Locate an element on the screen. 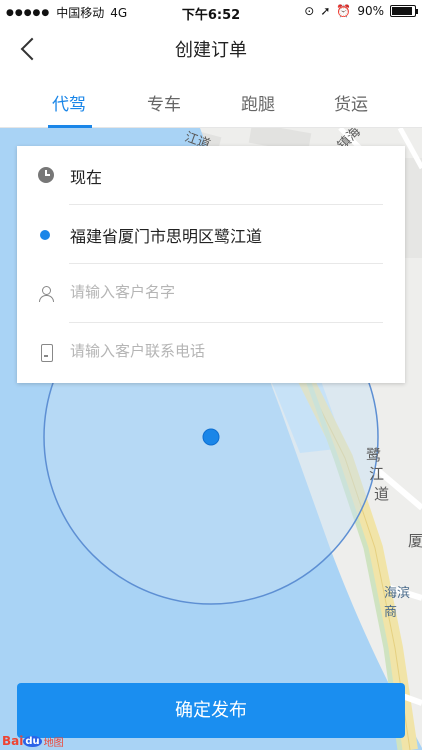 This screenshot has width=422, height=750. logo-bai: Bai is located at coordinates (13, 741).